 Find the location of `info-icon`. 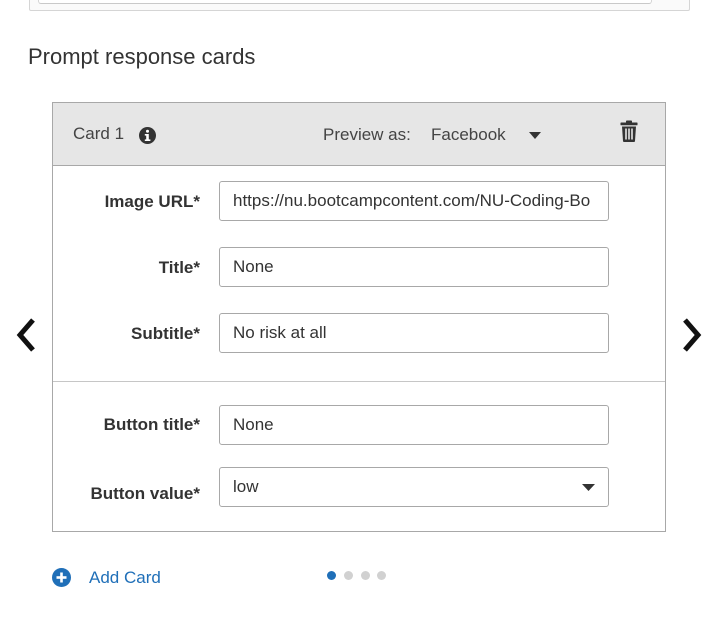

info-icon is located at coordinates (147, 135).